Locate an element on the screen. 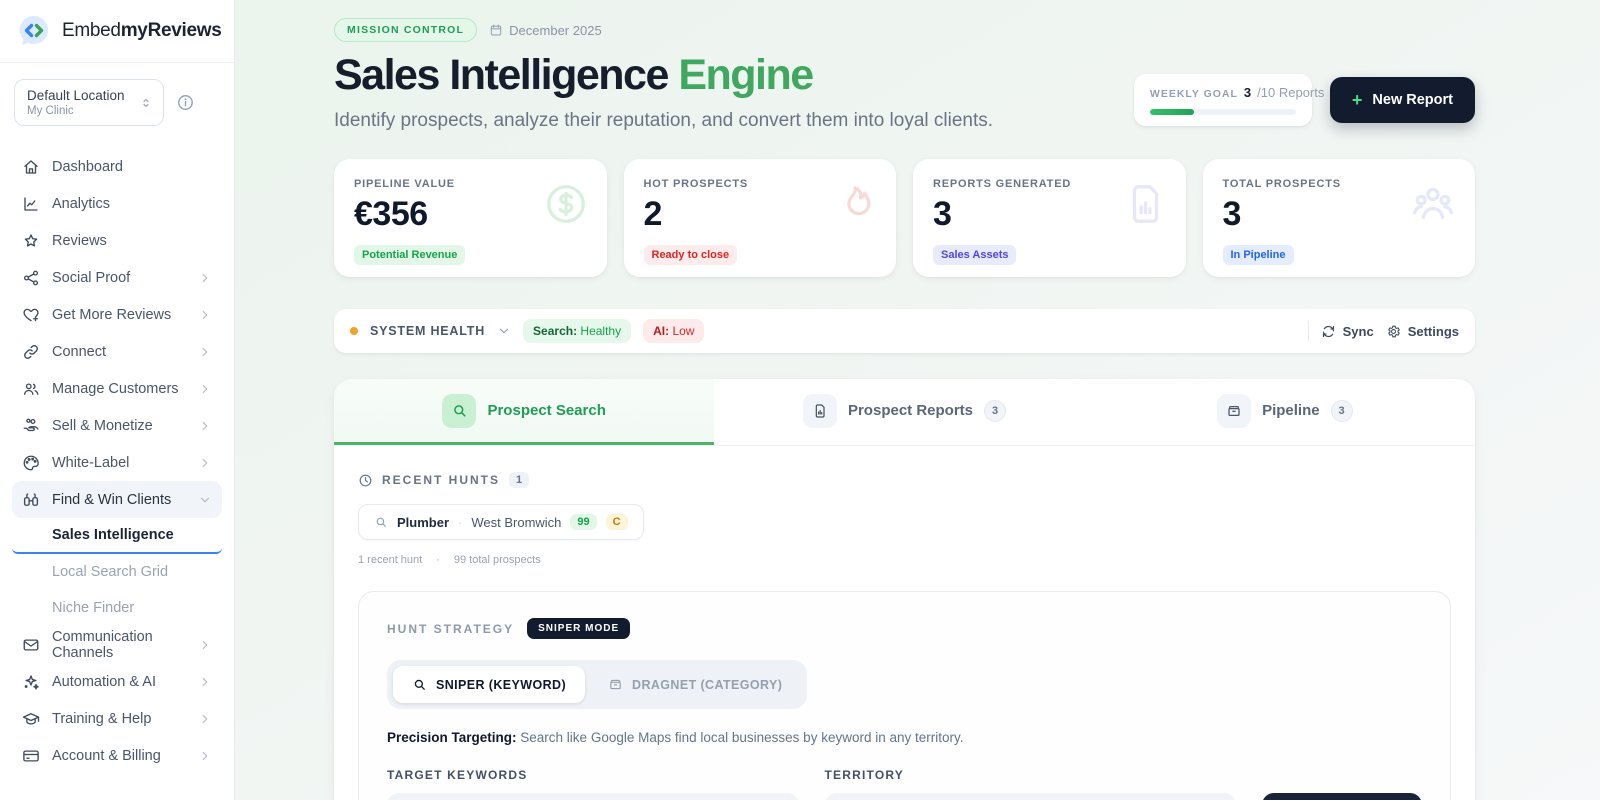 Image resolution: width=1600 pixels, height=800 pixels. heart-plus-icon is located at coordinates (31, 315).